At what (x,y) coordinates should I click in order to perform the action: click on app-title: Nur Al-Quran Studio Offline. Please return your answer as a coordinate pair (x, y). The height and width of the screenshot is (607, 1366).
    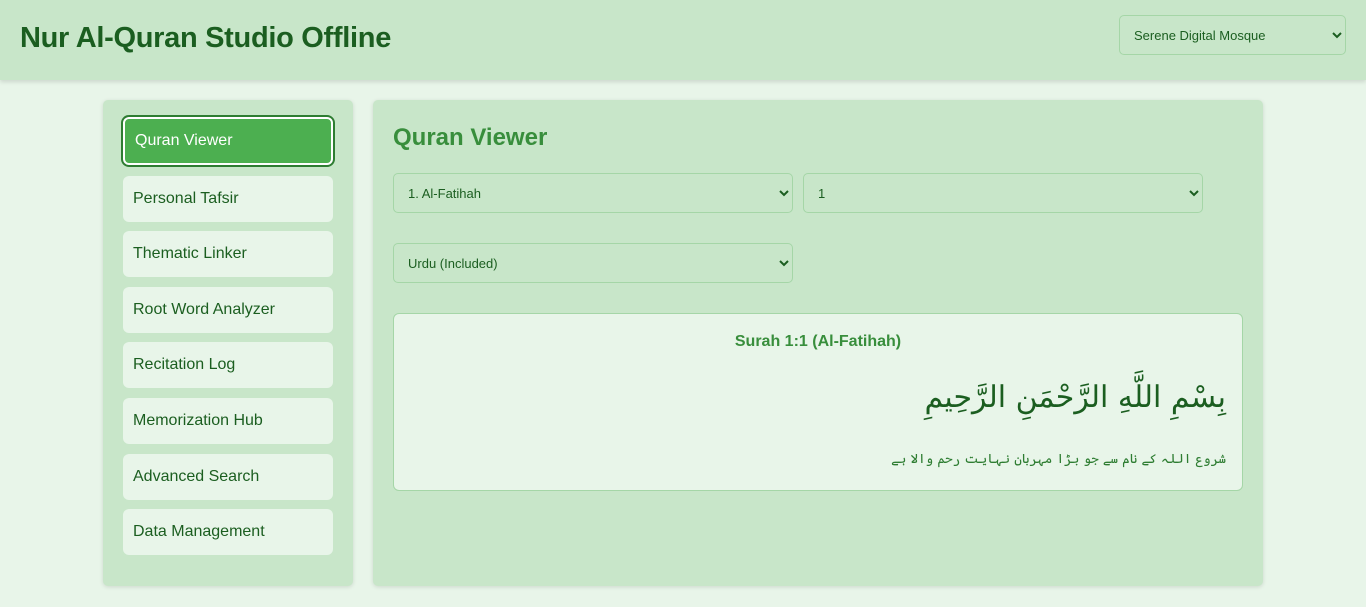
    Looking at the image, I should click on (206, 38).